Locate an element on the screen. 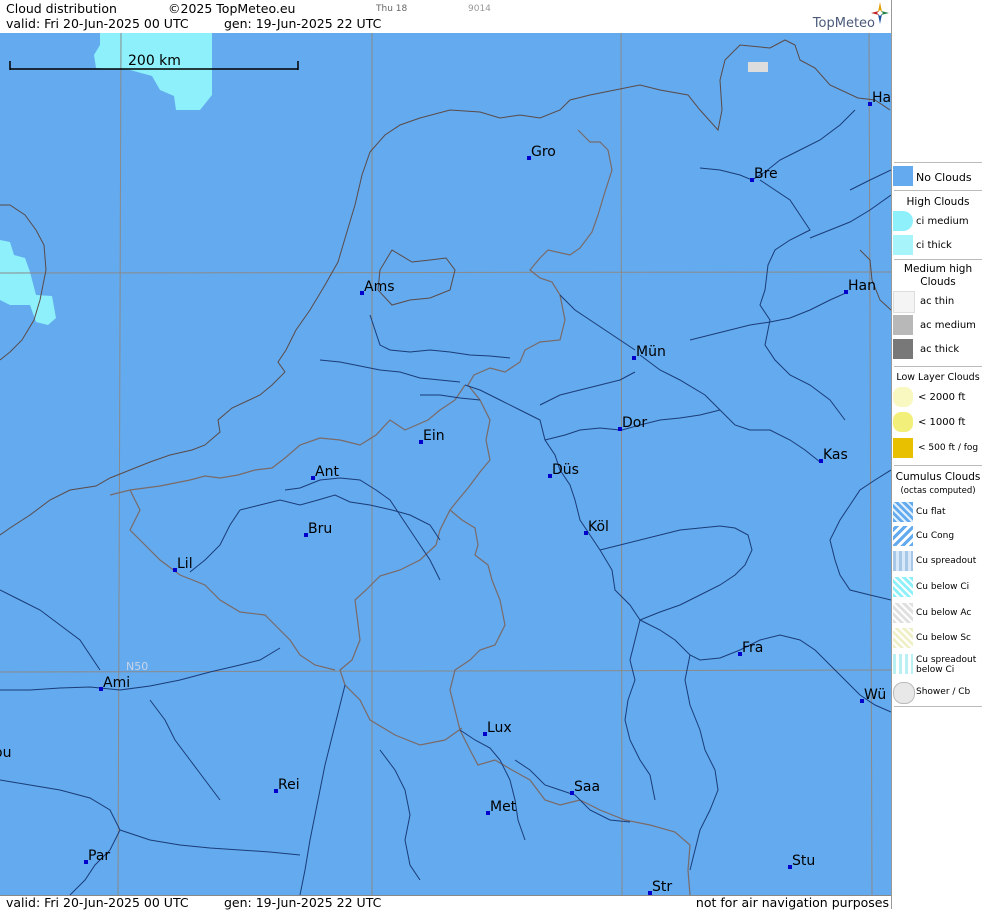 Image resolution: width=983 pixels, height=910 pixels. city-label-kas: Kas is located at coordinates (835, 455).